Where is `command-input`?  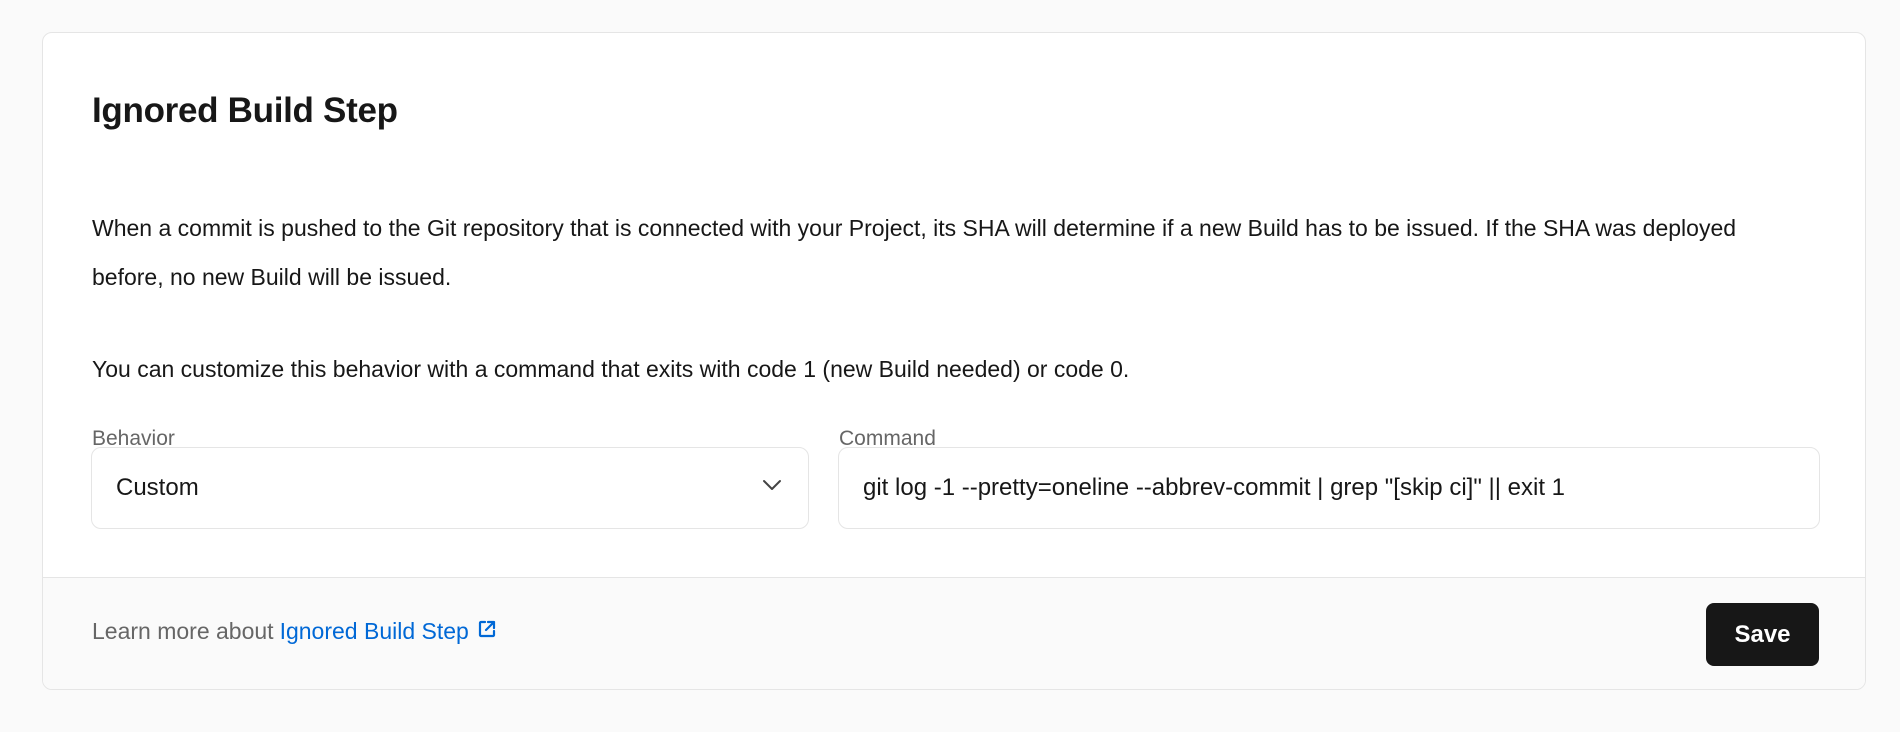 command-input is located at coordinates (1329, 488).